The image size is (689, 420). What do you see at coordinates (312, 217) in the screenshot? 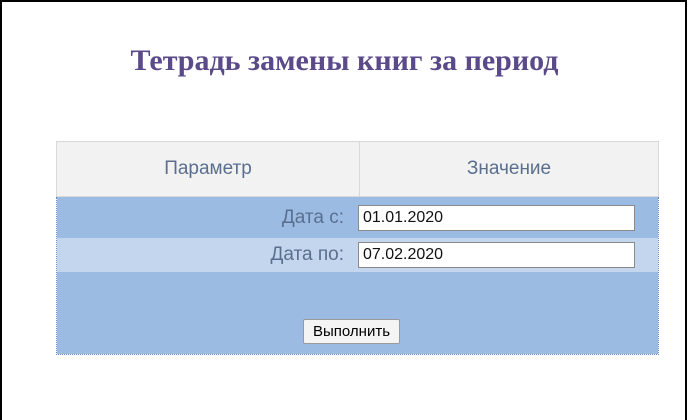
I see `date-from-label: Дата с:` at bounding box center [312, 217].